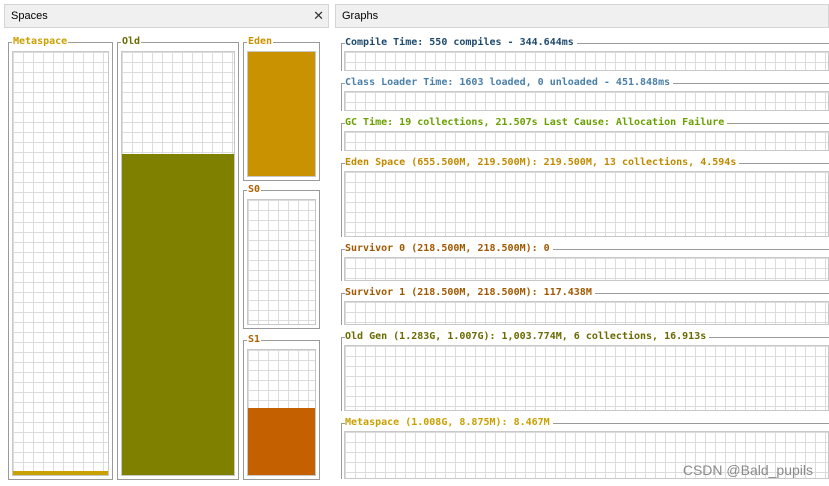  Describe the element at coordinates (29, 16) in the screenshot. I see `spaces-panel-title: Spaces` at that location.